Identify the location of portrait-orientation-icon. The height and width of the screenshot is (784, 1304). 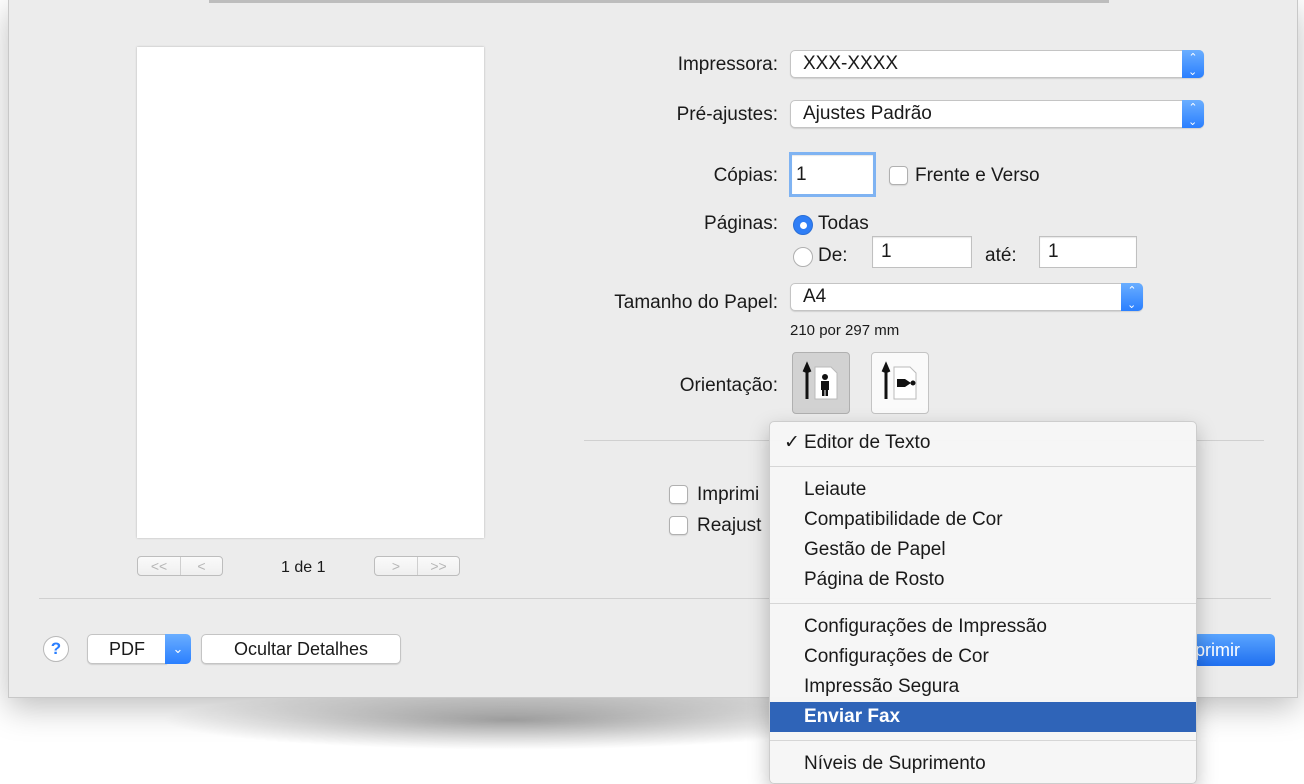
(820, 380).